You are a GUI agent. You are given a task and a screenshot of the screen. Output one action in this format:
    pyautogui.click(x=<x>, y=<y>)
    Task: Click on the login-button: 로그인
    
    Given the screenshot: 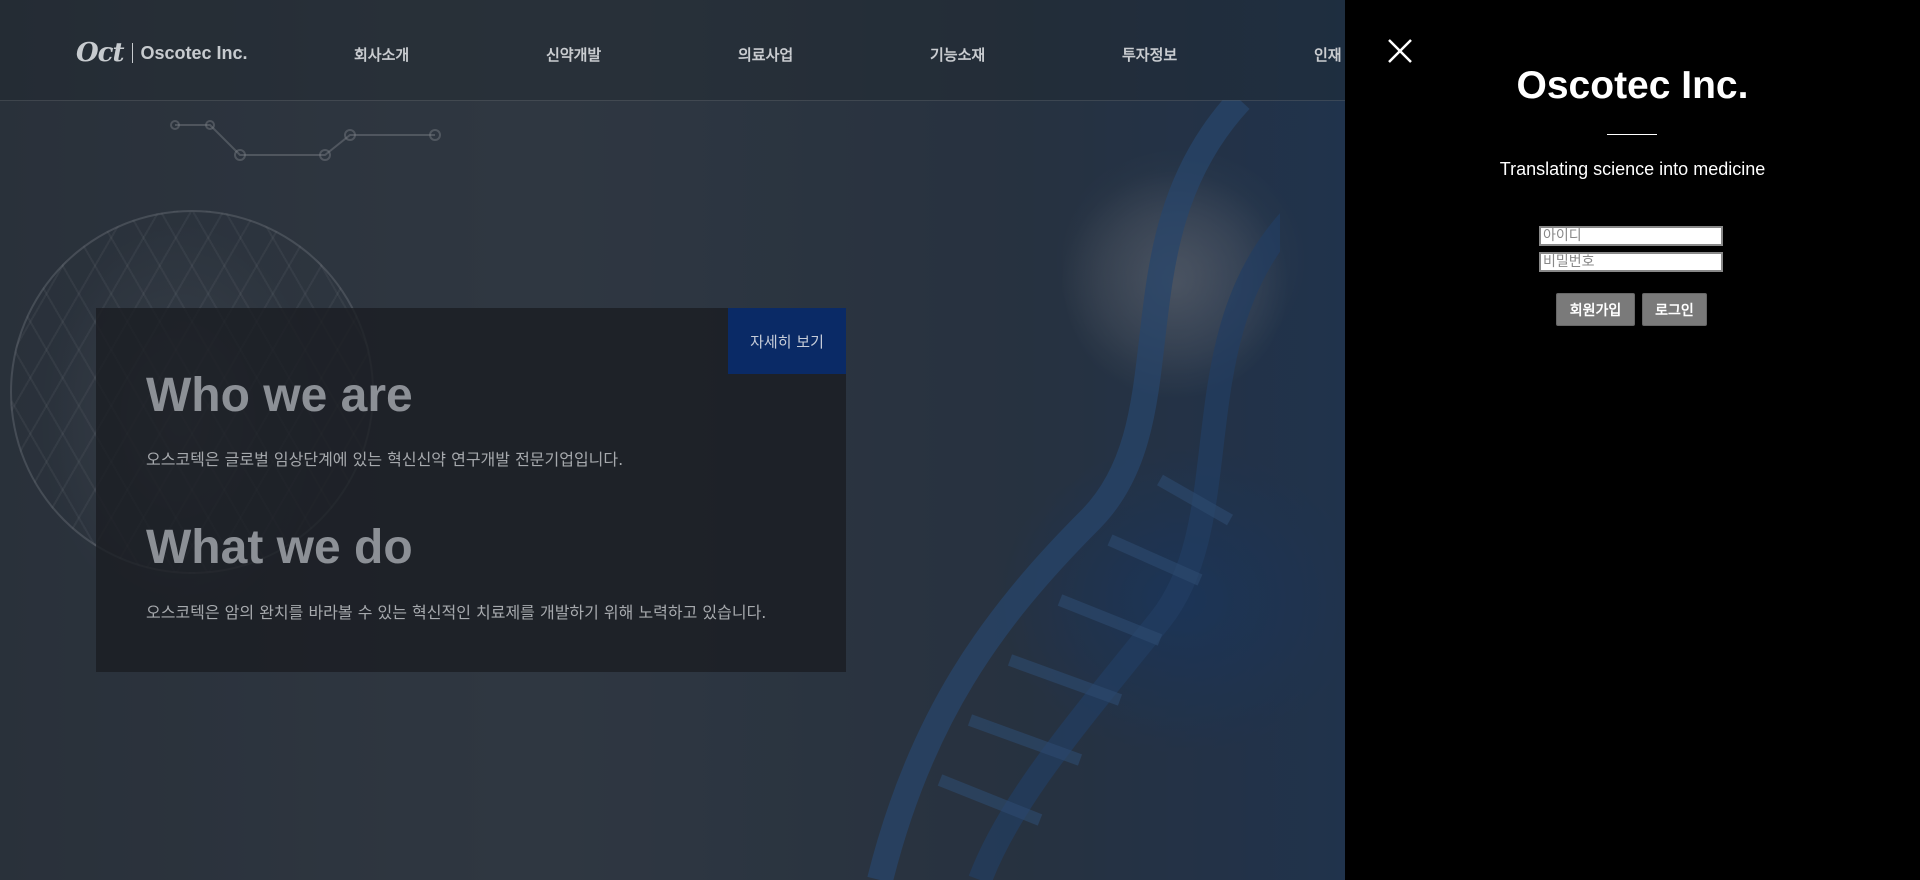 What is the action you would take?
    pyautogui.click(x=1674, y=309)
    